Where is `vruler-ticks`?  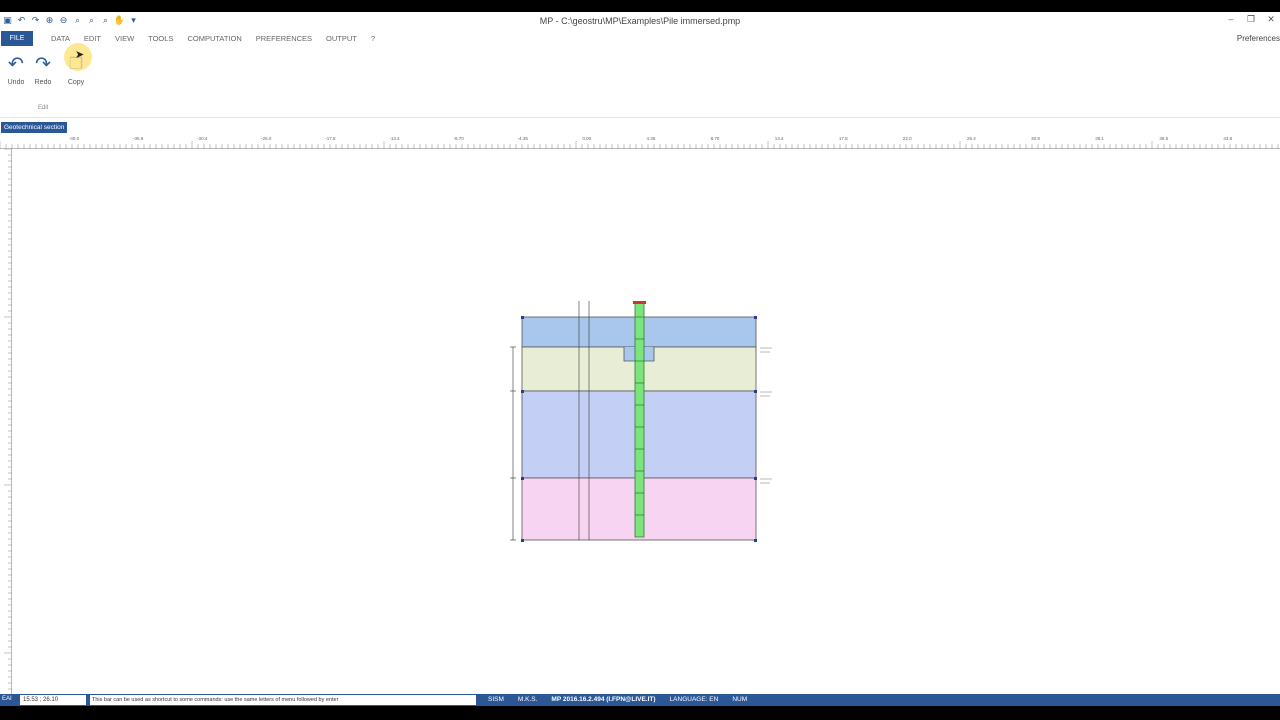
vruler-ticks is located at coordinates (8, 419).